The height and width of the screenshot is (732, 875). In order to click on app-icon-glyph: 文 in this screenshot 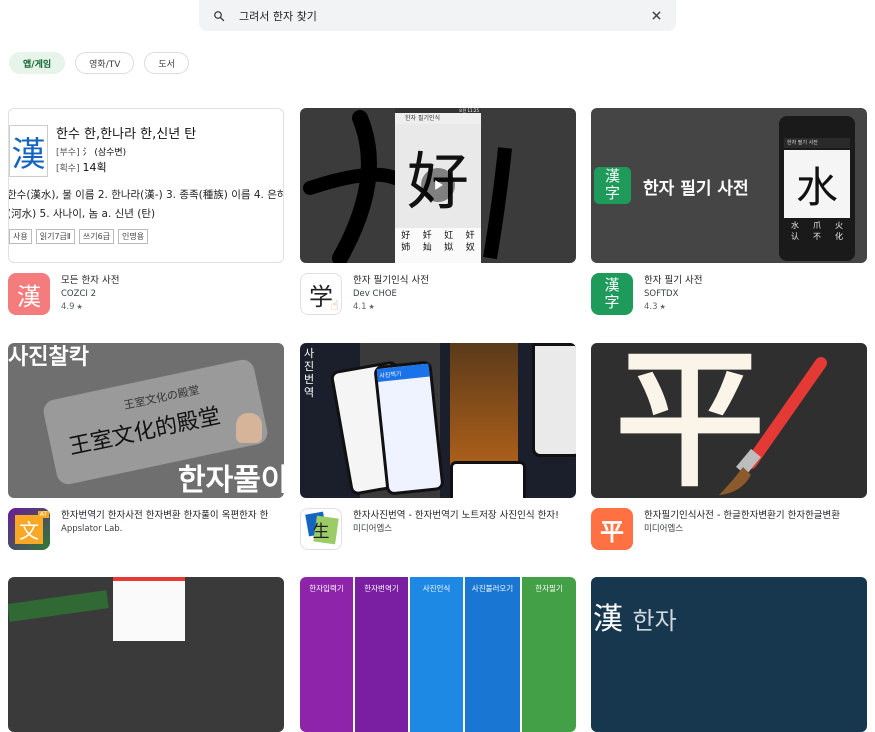, I will do `click(29, 529)`.